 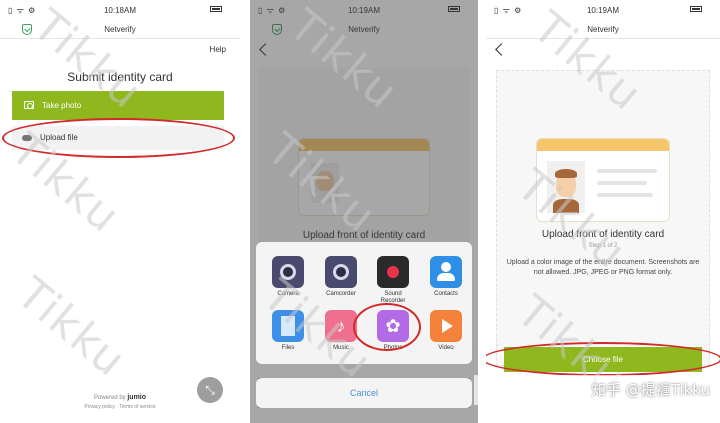 I want to click on app-label: Camera, so click(x=288, y=294).